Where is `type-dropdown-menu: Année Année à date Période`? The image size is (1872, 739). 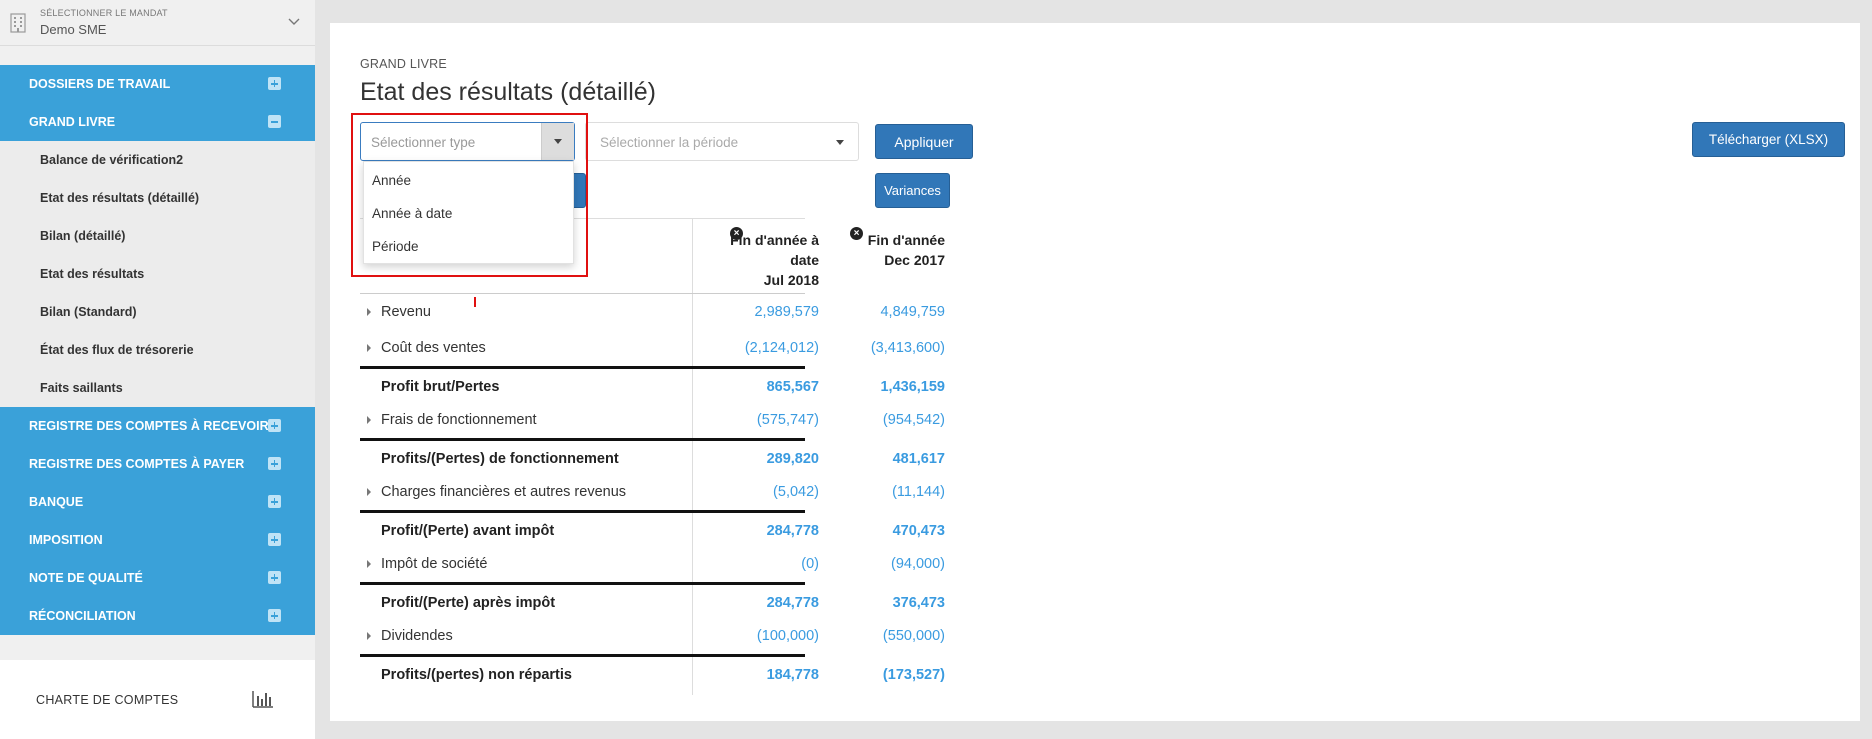
type-dropdown-menu: Année Année à date Période is located at coordinates (468, 212).